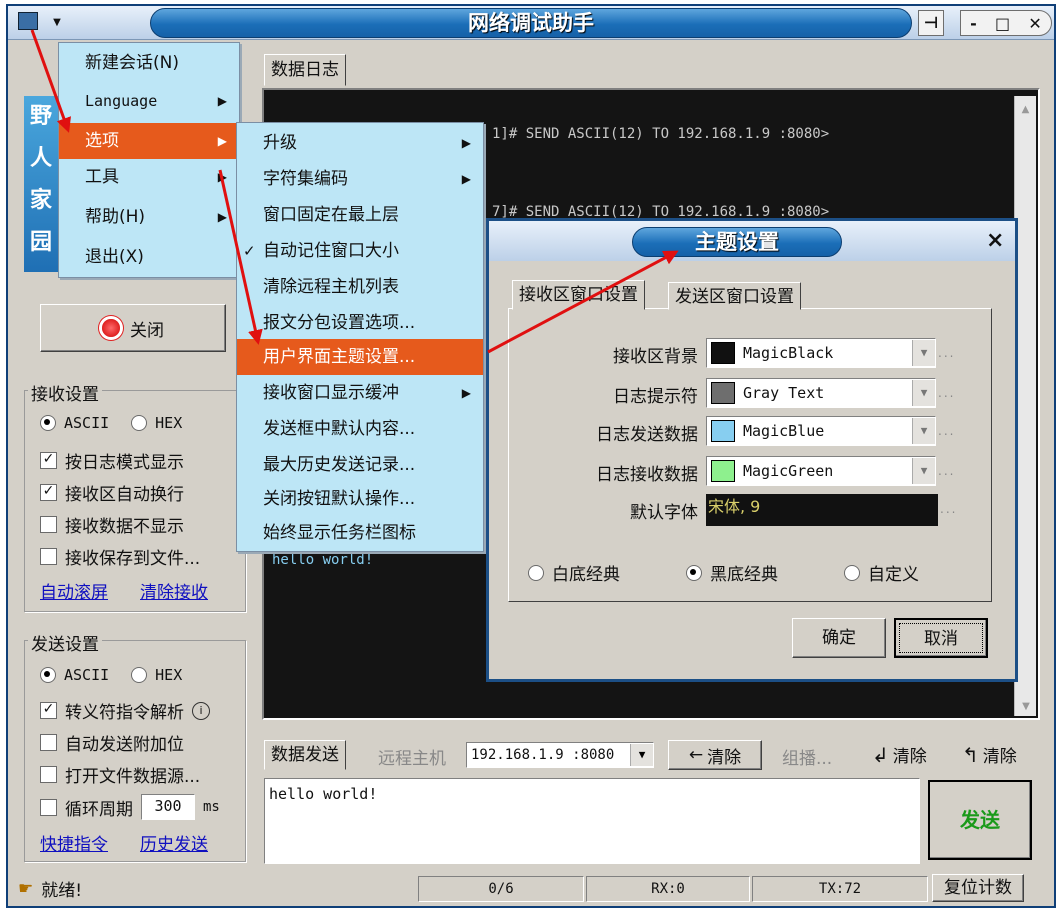  I want to click on radio-ascii-send, so click(48, 675).